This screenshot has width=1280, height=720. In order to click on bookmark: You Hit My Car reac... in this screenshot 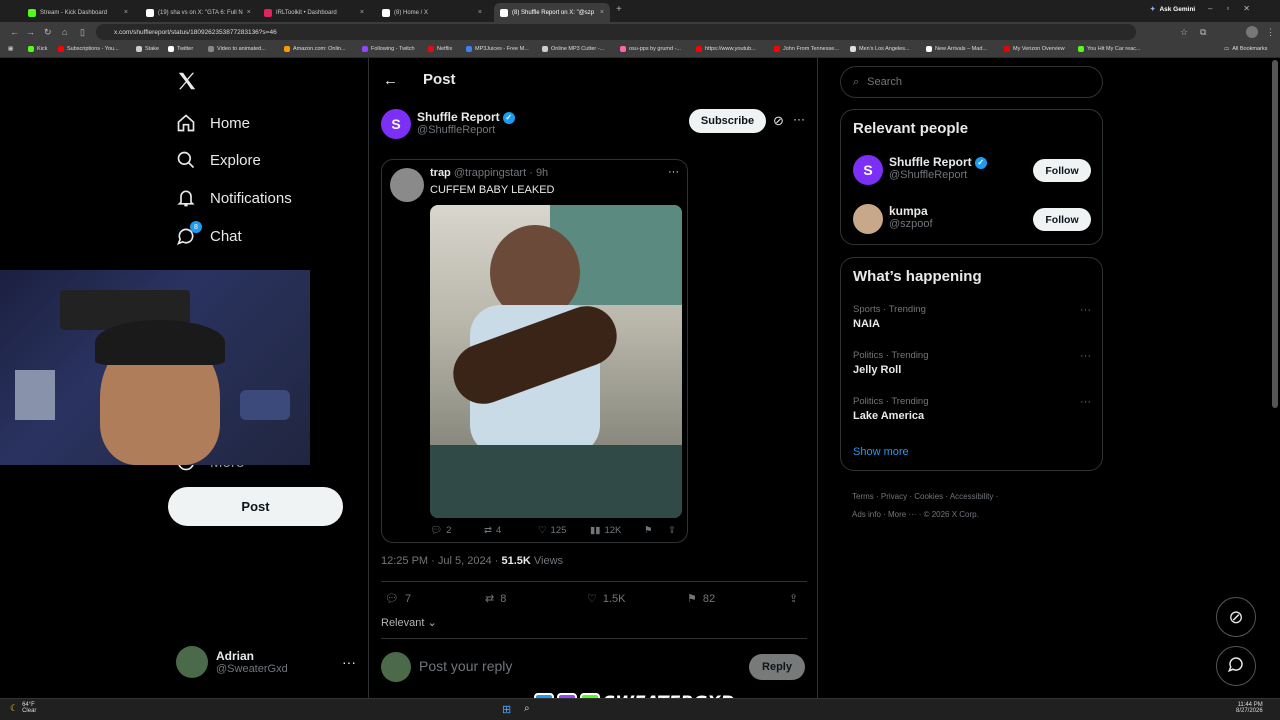, I will do `click(1109, 49)`.